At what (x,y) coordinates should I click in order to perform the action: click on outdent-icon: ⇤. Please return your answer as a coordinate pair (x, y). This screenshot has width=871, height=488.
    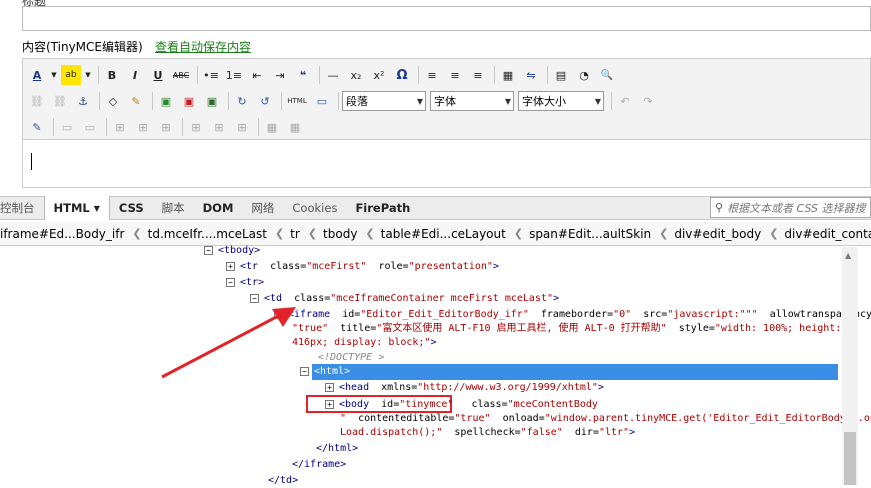
    Looking at the image, I should click on (257, 75).